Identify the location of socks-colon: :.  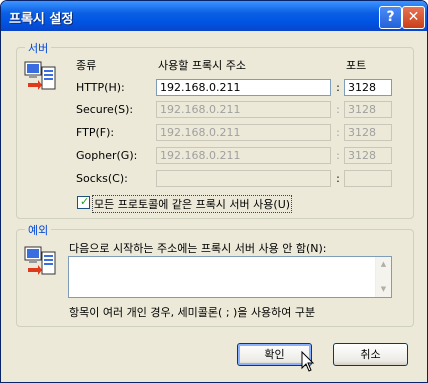
(338, 178).